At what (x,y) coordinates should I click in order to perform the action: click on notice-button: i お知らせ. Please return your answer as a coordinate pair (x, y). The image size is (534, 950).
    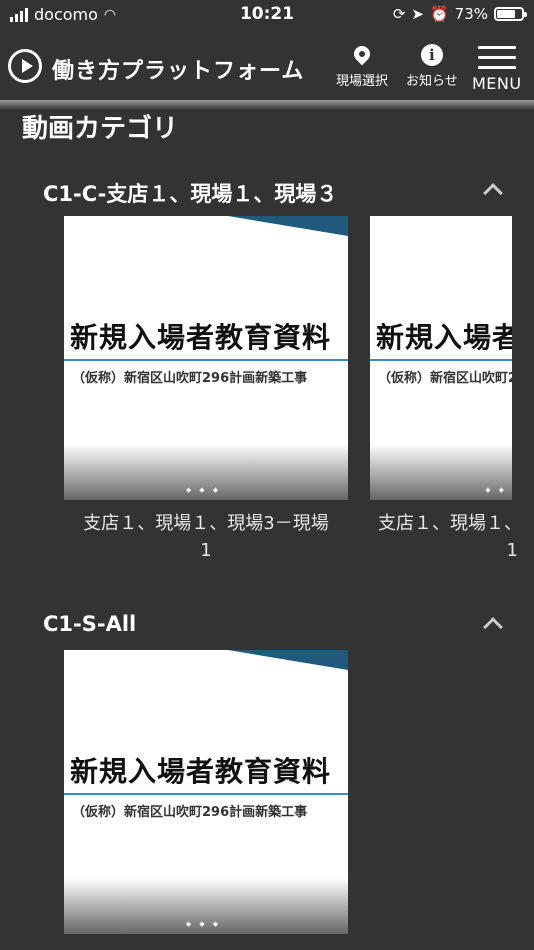
    Looking at the image, I should click on (432, 66).